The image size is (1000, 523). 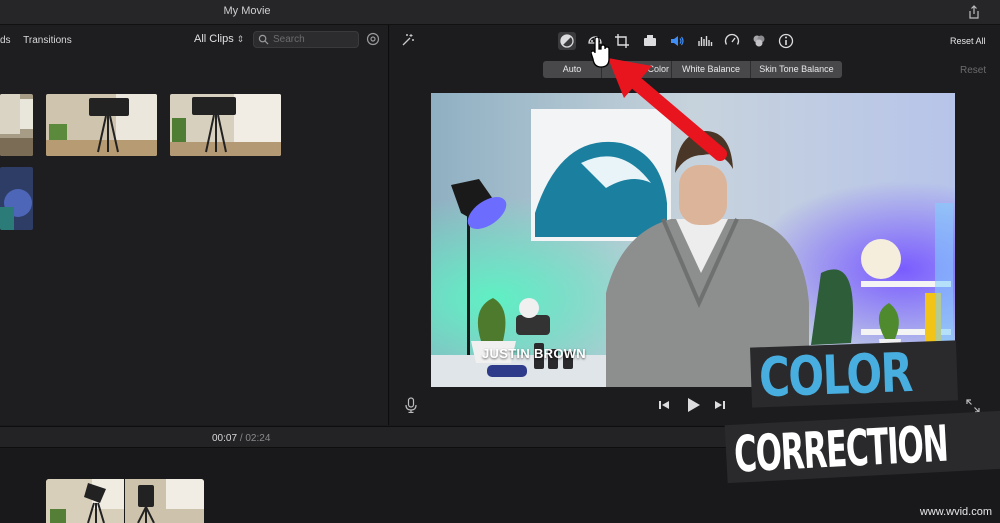 I want to click on search-box, so click(x=306, y=39).